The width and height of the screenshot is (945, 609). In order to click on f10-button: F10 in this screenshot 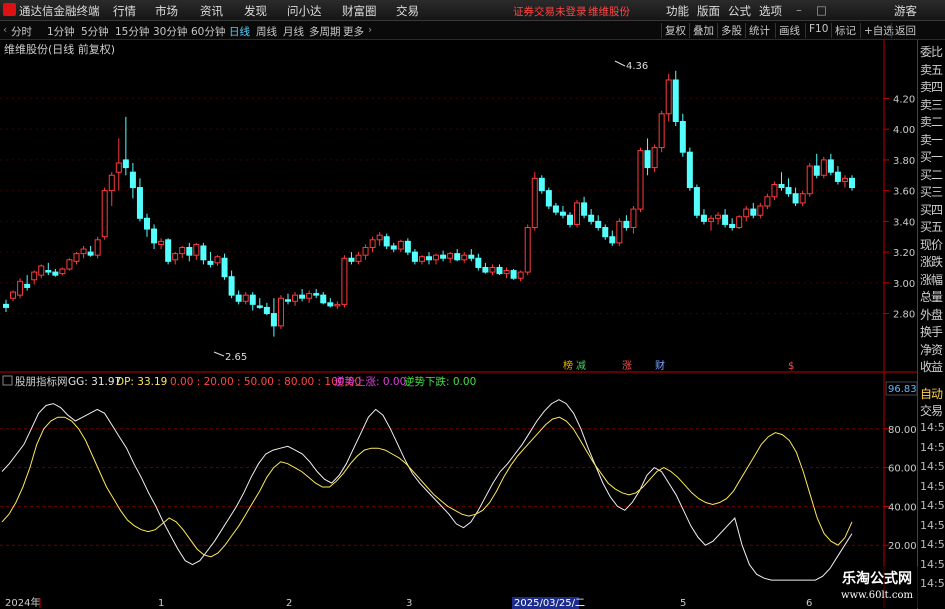, I will do `click(816, 30)`.